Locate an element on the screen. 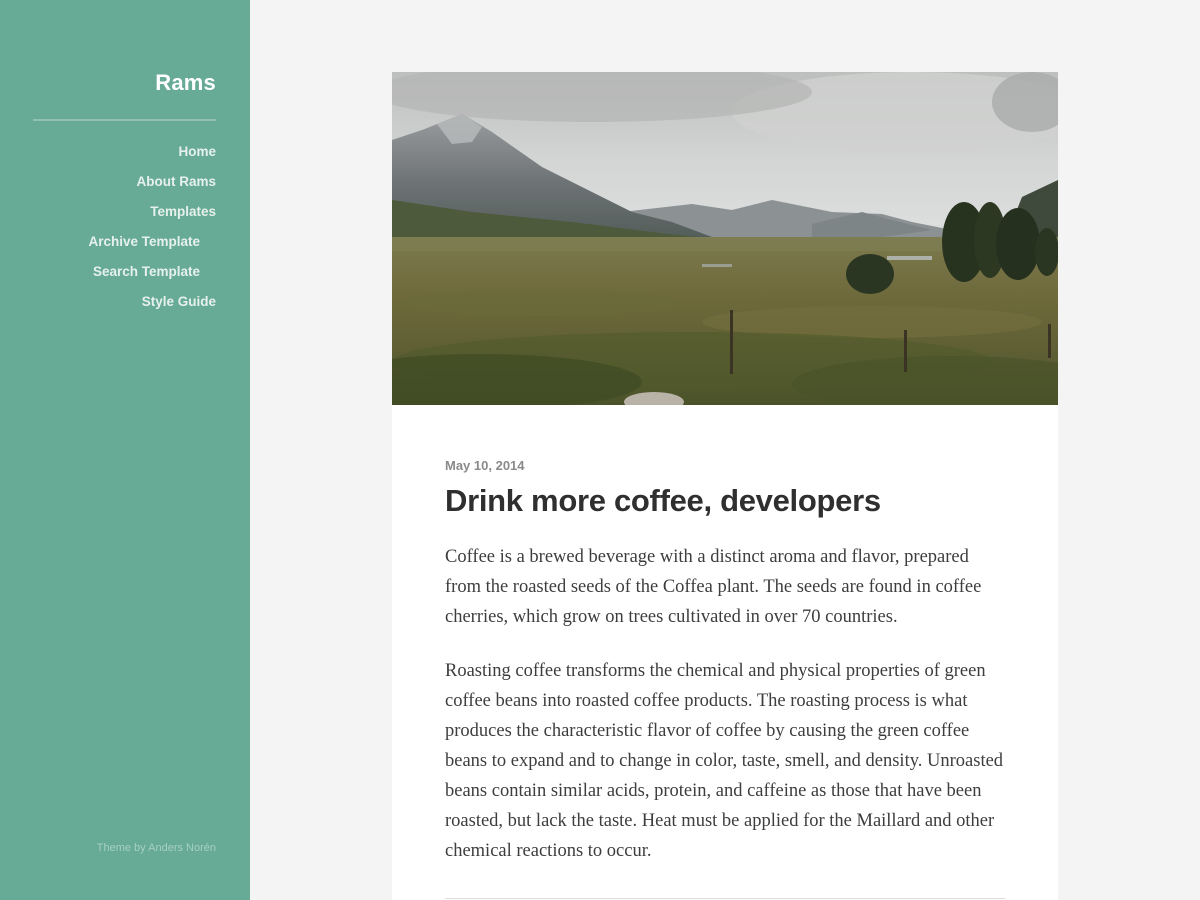  nav-link-archive-template: Archive Template is located at coordinates (144, 242).